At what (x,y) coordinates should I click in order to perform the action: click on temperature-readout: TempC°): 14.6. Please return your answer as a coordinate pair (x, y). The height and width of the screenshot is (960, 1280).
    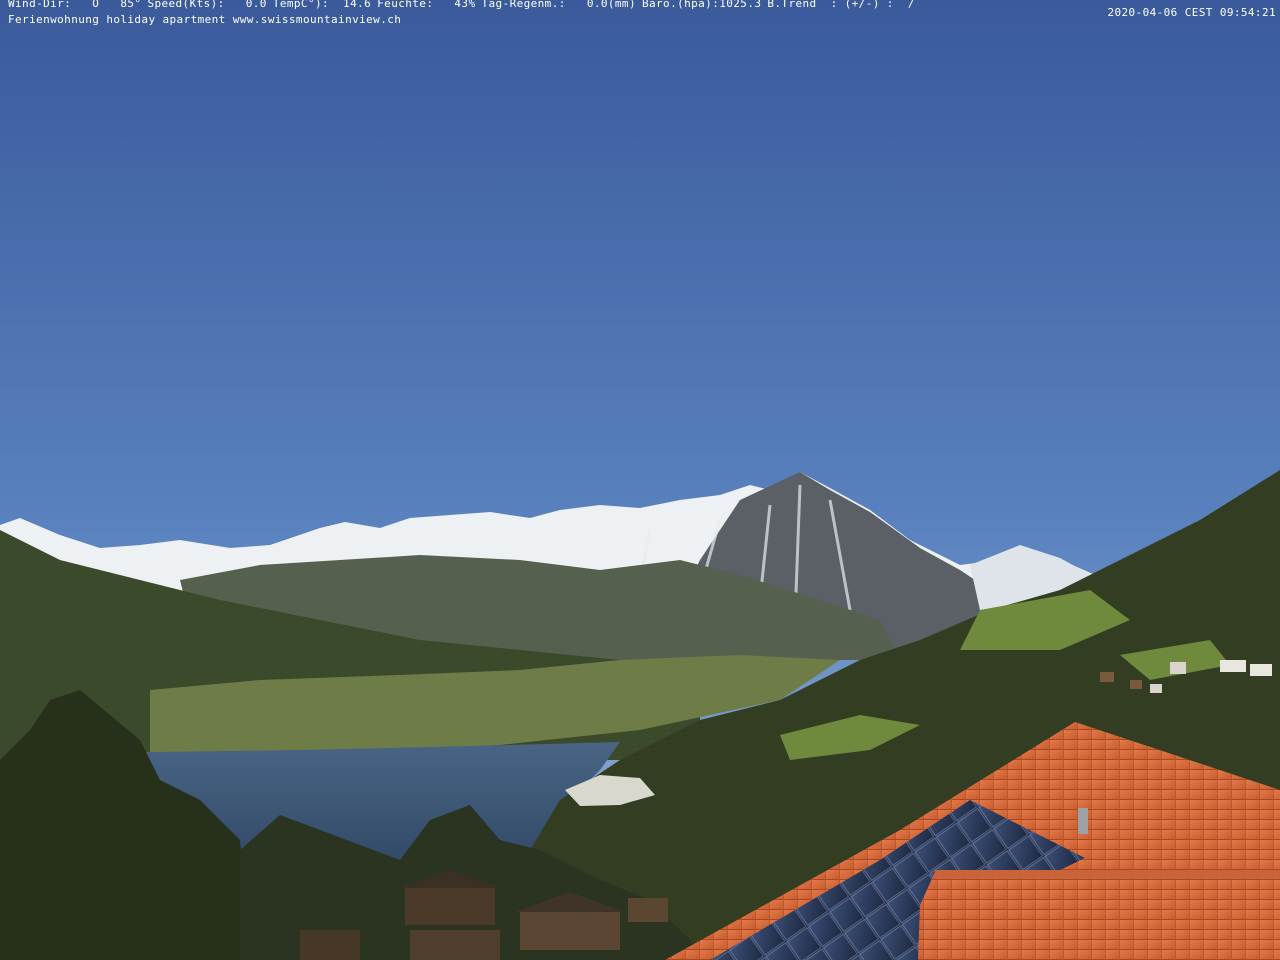
    Looking at the image, I should click on (322, 5).